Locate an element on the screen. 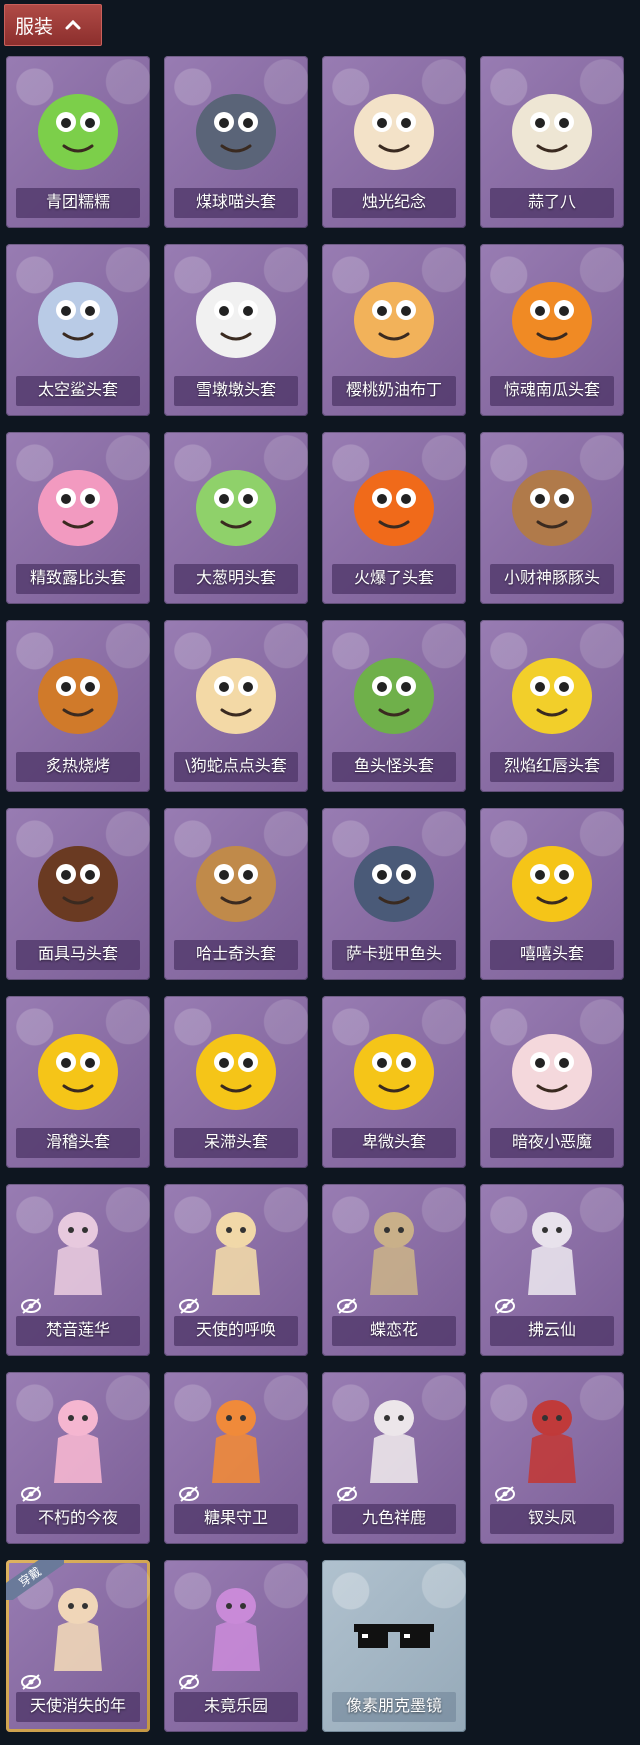 The height and width of the screenshot is (1745, 640). costume-card: 面具马头套 is located at coordinates (78, 894).